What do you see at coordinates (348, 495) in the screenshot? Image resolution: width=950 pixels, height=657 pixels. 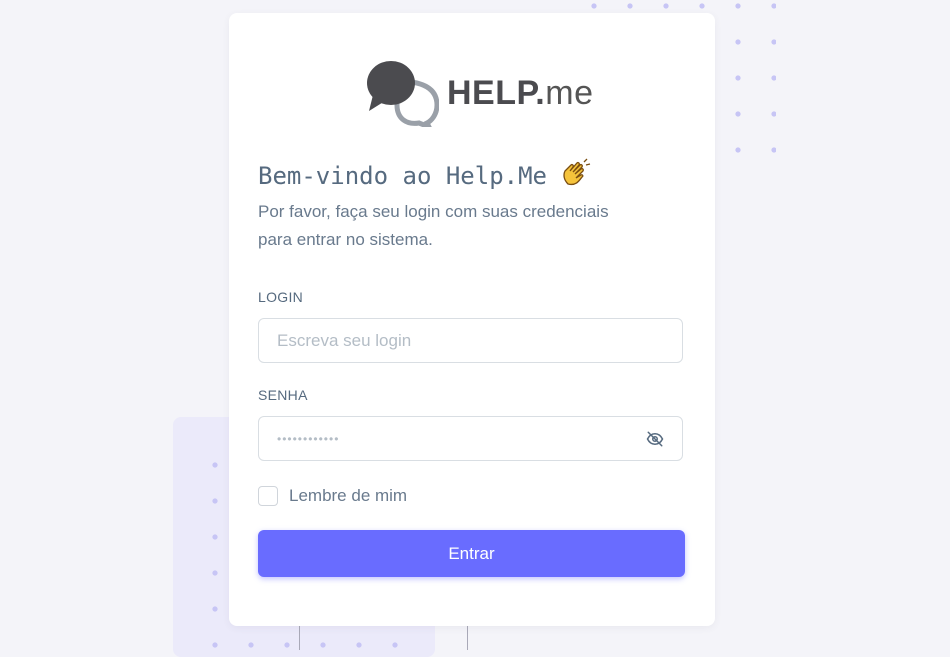 I see `remember-me-label: Lembre de mim` at bounding box center [348, 495].